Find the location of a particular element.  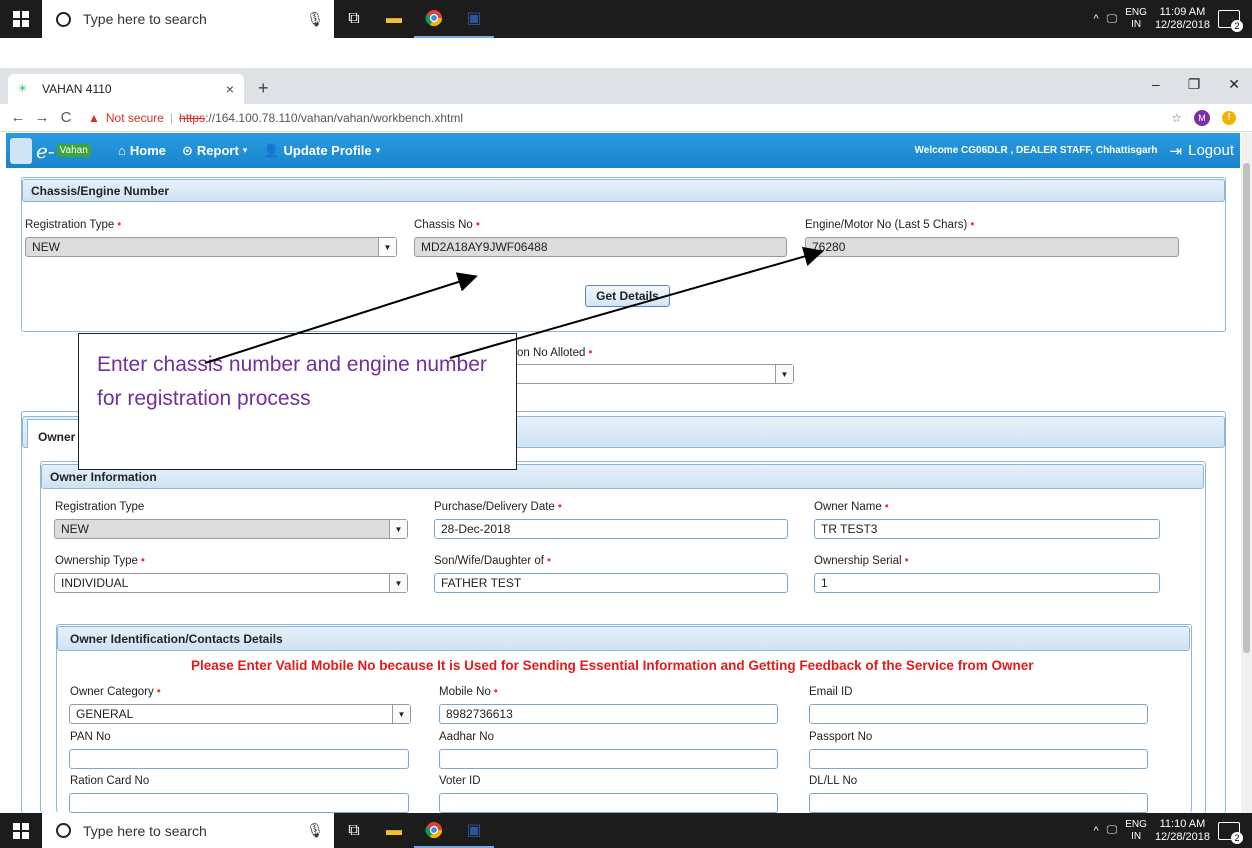

aadhar-label: Aadhar No is located at coordinates (466, 737).